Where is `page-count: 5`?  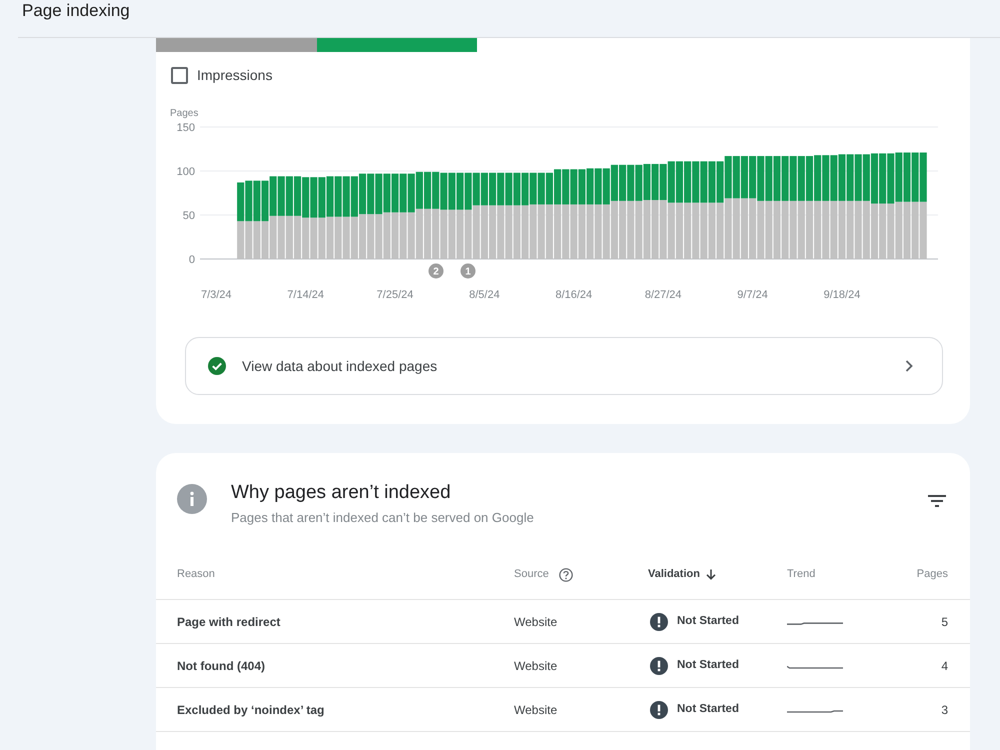
page-count: 5 is located at coordinates (944, 622).